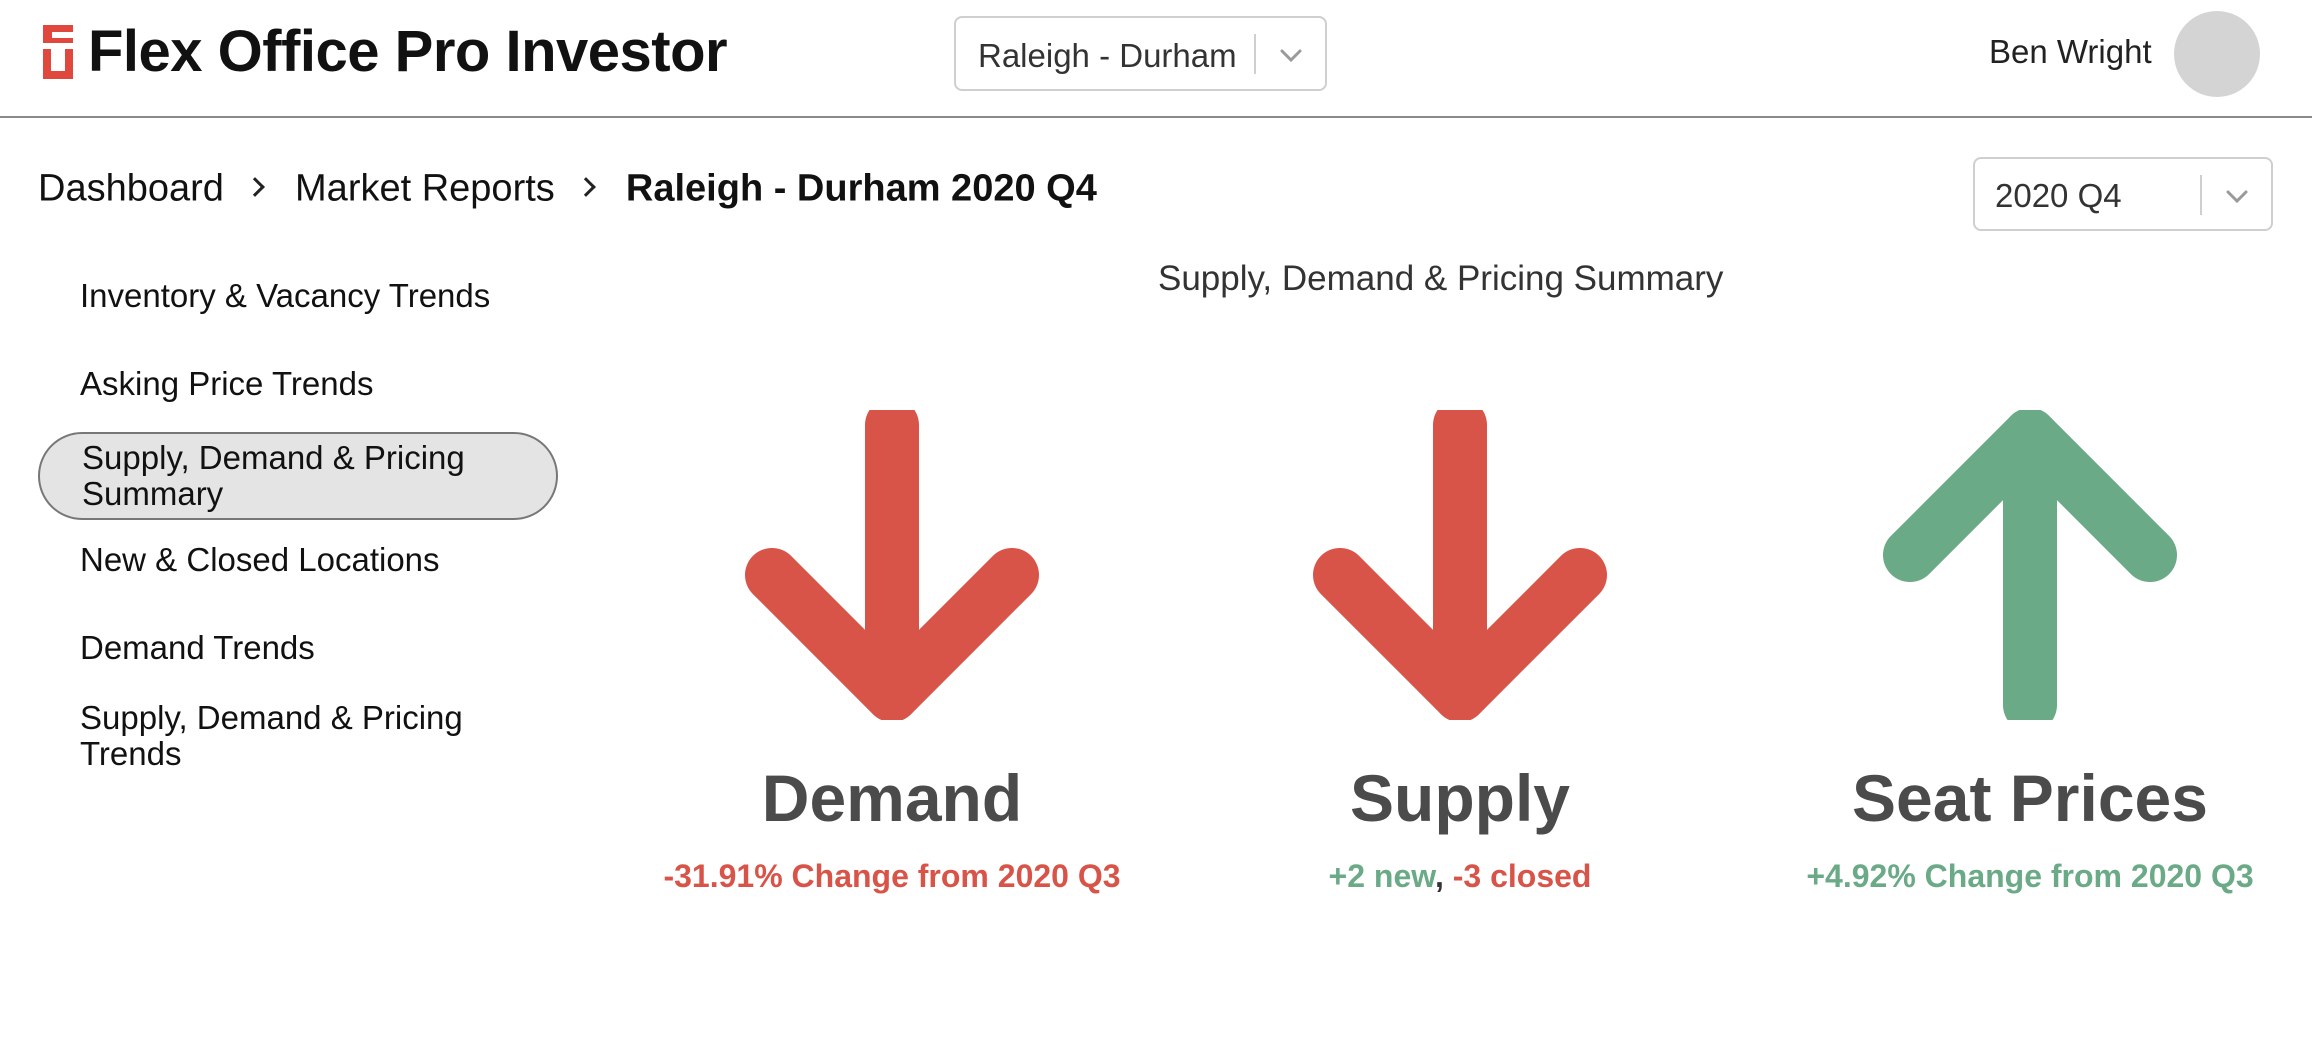  What do you see at coordinates (298, 296) in the screenshot?
I see `sidebar-item-inventory-vacancy-trends: Inventory & Vacancy Trends` at bounding box center [298, 296].